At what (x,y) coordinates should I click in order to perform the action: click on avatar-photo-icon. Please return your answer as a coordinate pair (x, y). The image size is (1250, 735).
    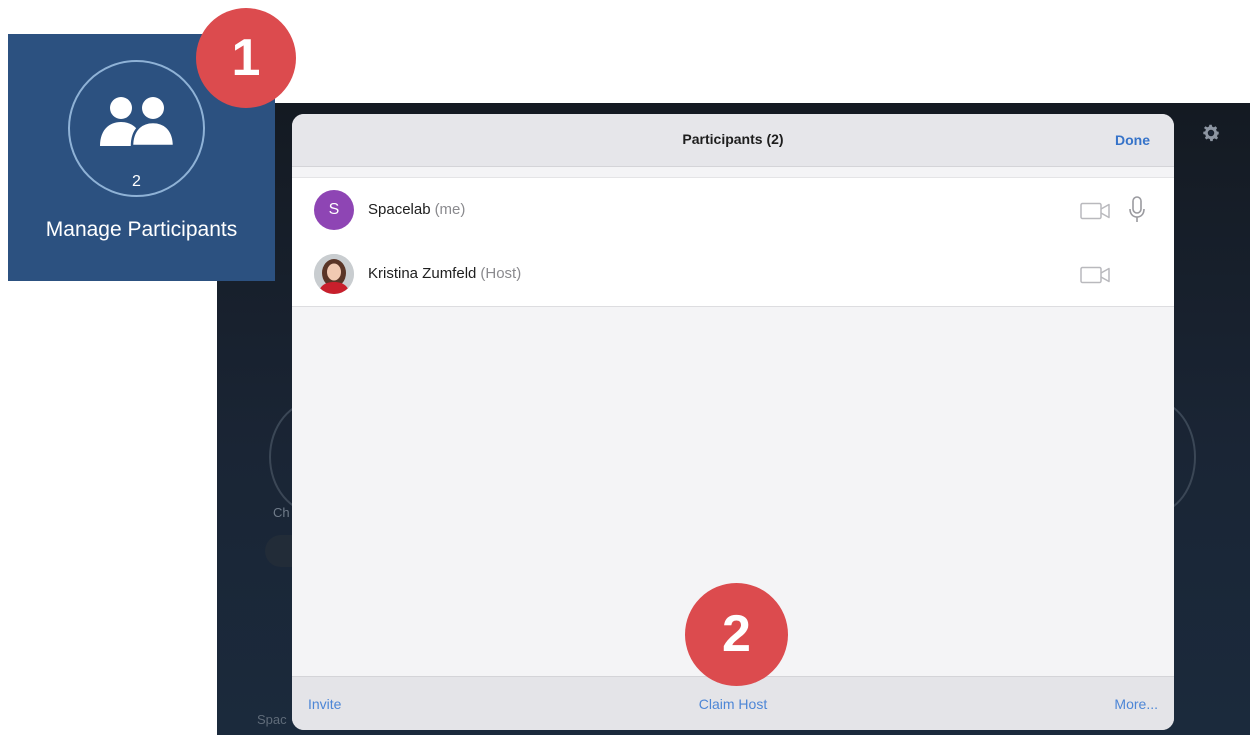
    Looking at the image, I should click on (334, 274).